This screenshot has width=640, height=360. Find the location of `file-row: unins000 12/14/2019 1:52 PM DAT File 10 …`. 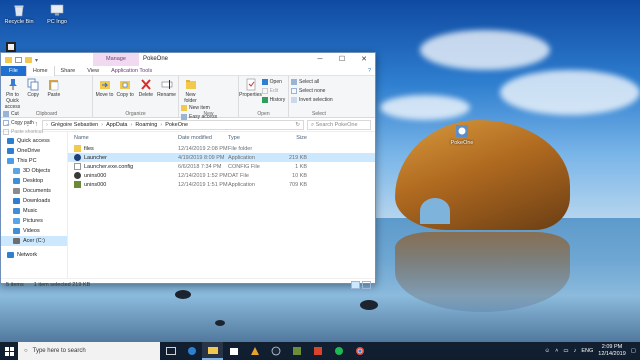

file-row: unins000 12/14/2019 1:52 PM DAT File 10 … is located at coordinates (221, 175).